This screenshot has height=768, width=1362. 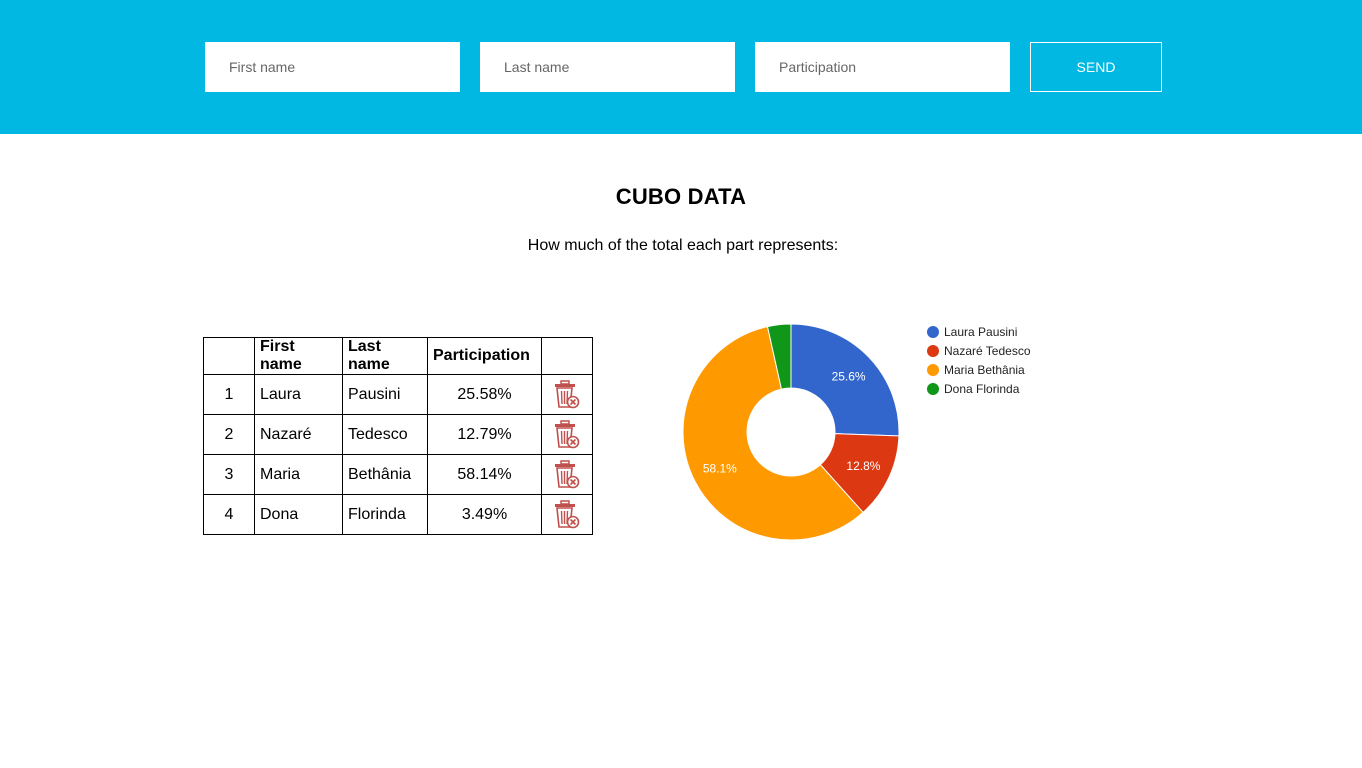 I want to click on row-index: 3, so click(x=229, y=474).